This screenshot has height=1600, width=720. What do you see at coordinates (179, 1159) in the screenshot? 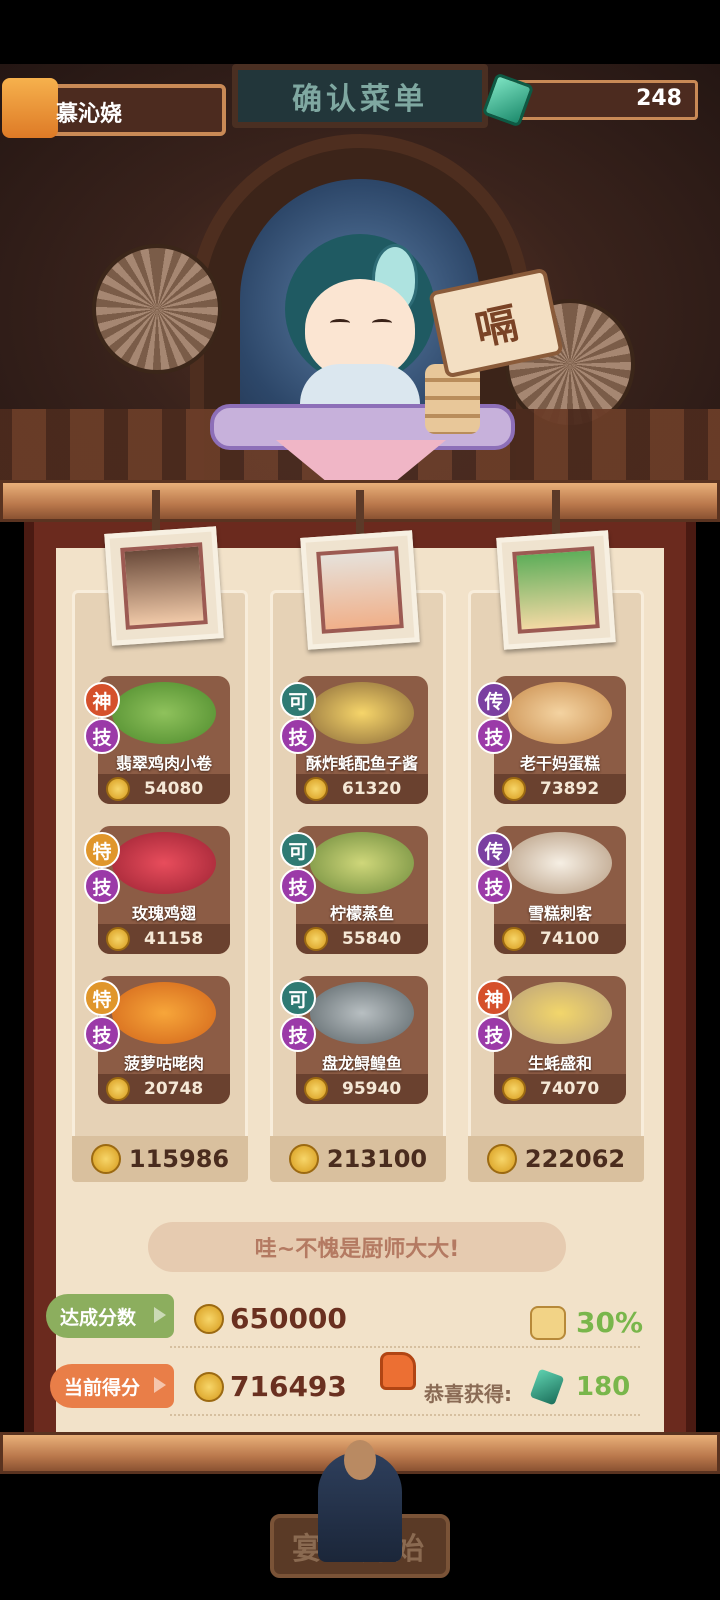
I see `column-total-value: 115986` at bounding box center [179, 1159].